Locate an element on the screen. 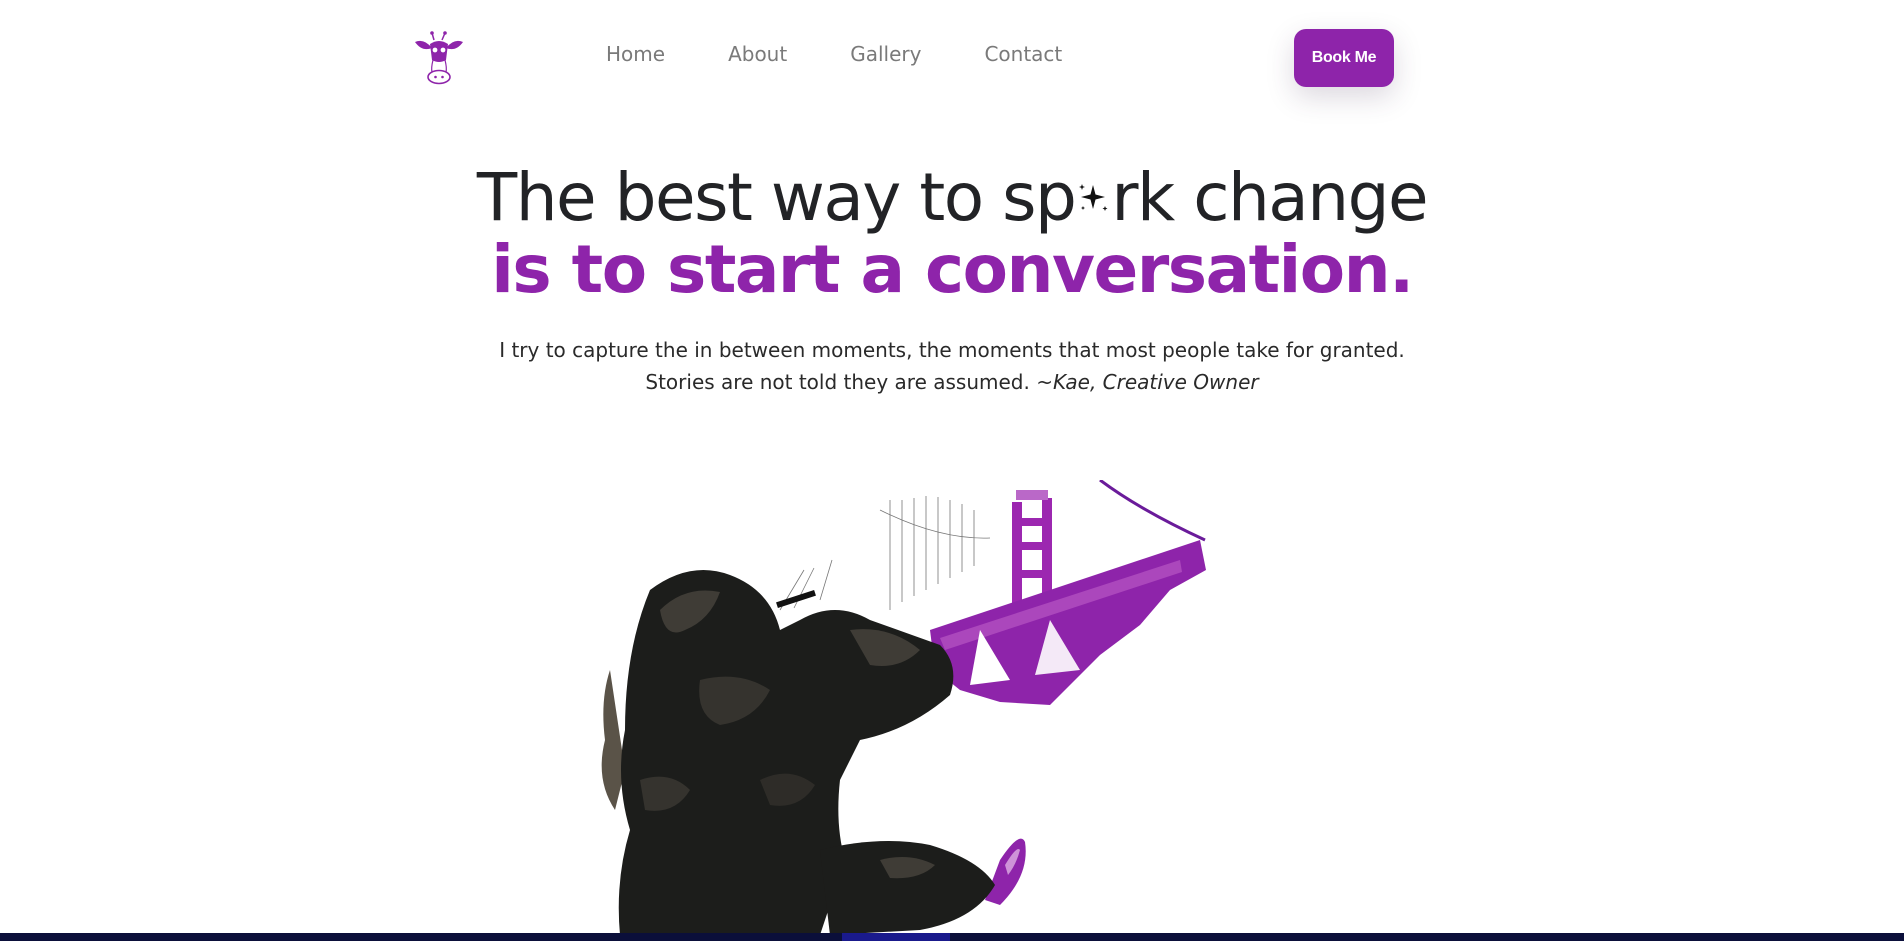 The image size is (1904, 941). main-nav: Home About Gallery Contact is located at coordinates (834, 54).